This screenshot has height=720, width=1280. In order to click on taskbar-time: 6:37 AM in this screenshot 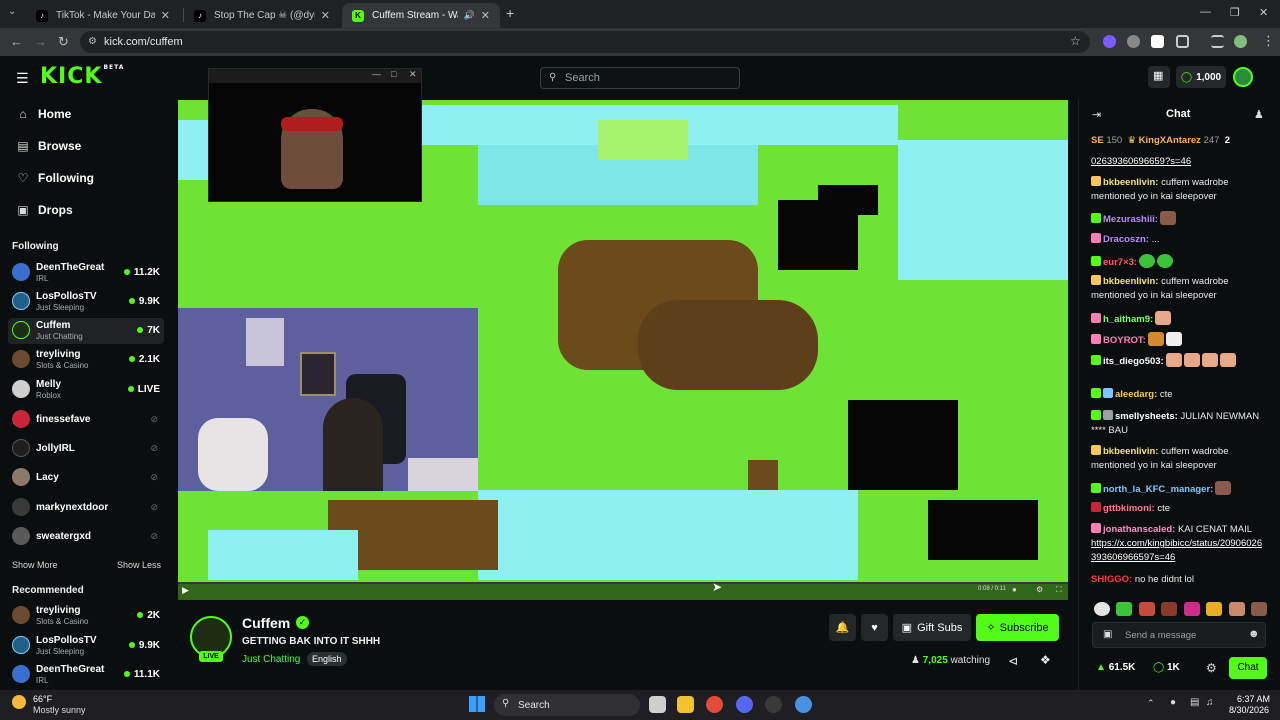, I will do `click(1253, 699)`.